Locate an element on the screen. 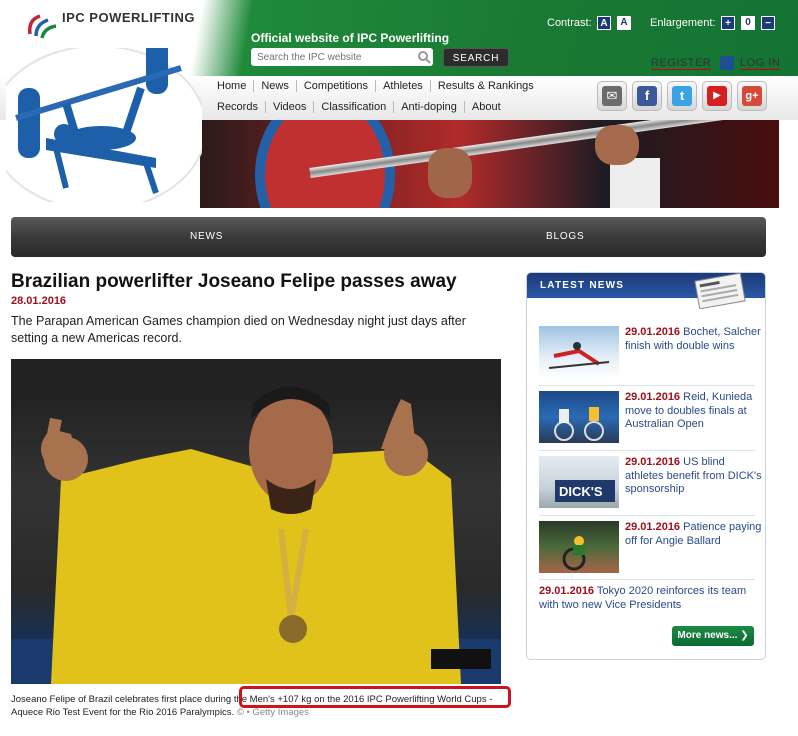  section-tab-bar: NEWS BLOGS is located at coordinates (388, 237).